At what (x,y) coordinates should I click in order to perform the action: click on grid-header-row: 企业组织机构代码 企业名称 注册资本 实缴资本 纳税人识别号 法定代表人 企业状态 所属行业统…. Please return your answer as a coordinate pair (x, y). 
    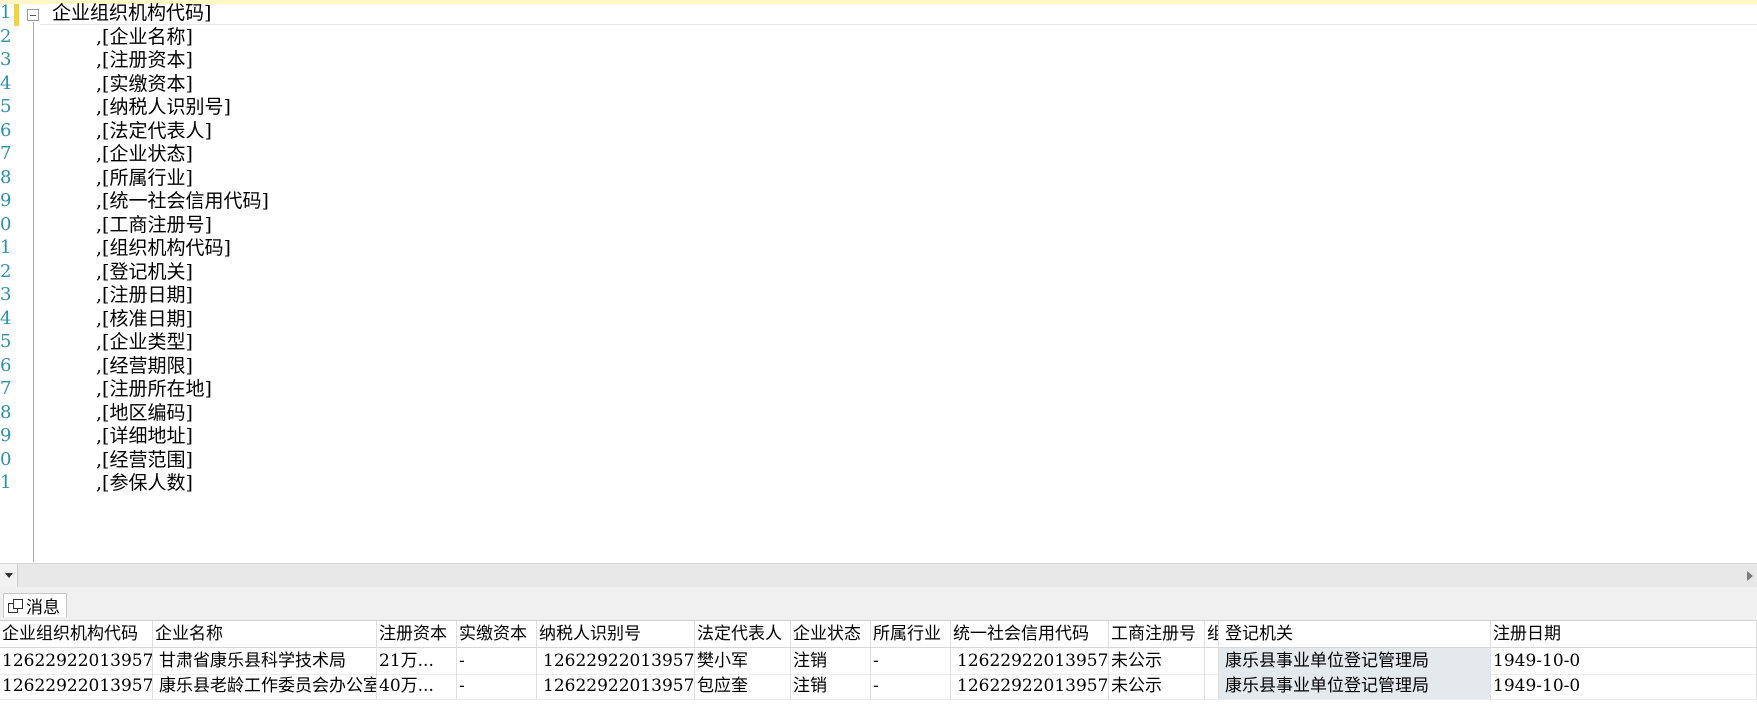
    Looking at the image, I should click on (878, 634).